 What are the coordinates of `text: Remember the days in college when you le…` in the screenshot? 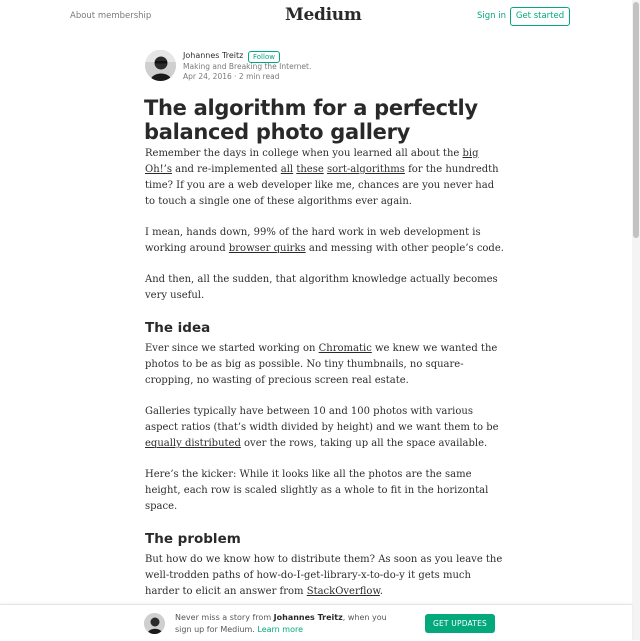 It's located at (304, 153).